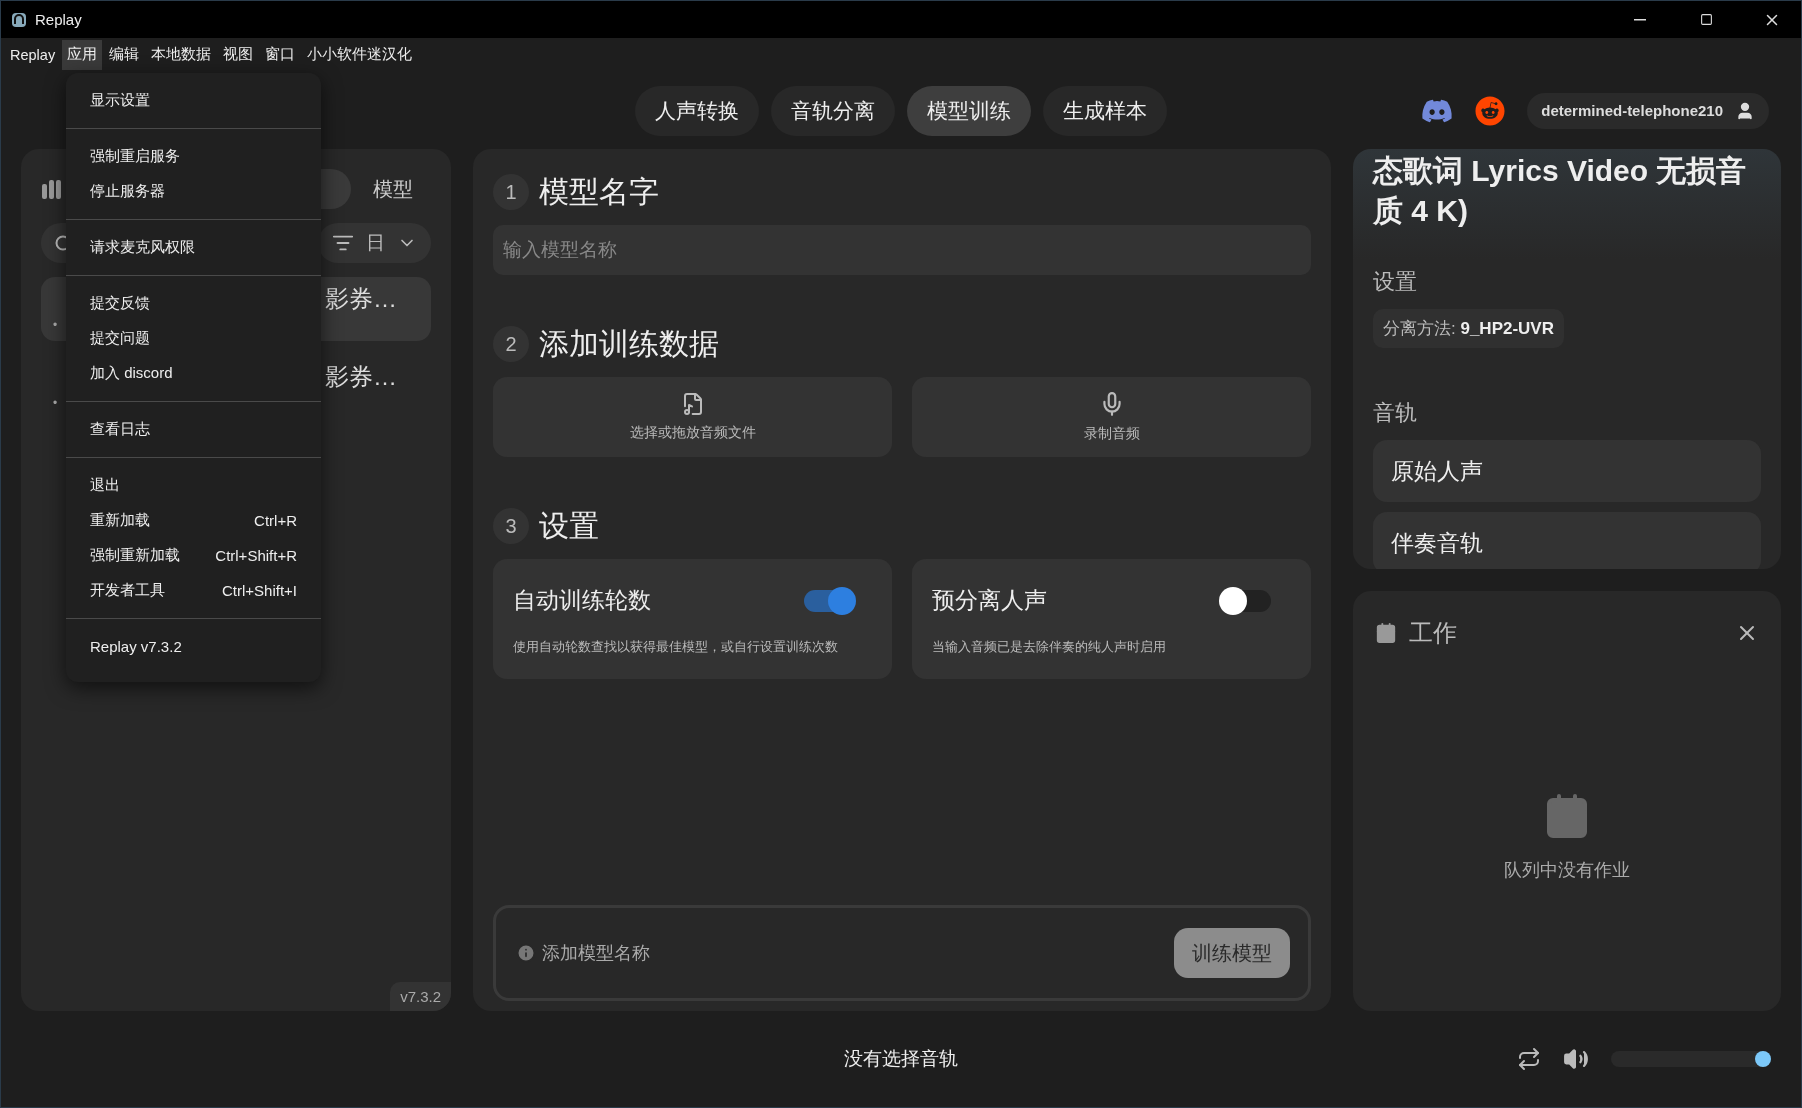 The image size is (1802, 1108). Describe the element at coordinates (193, 303) in the screenshot. I see `menu-item: 提交反馈` at that location.